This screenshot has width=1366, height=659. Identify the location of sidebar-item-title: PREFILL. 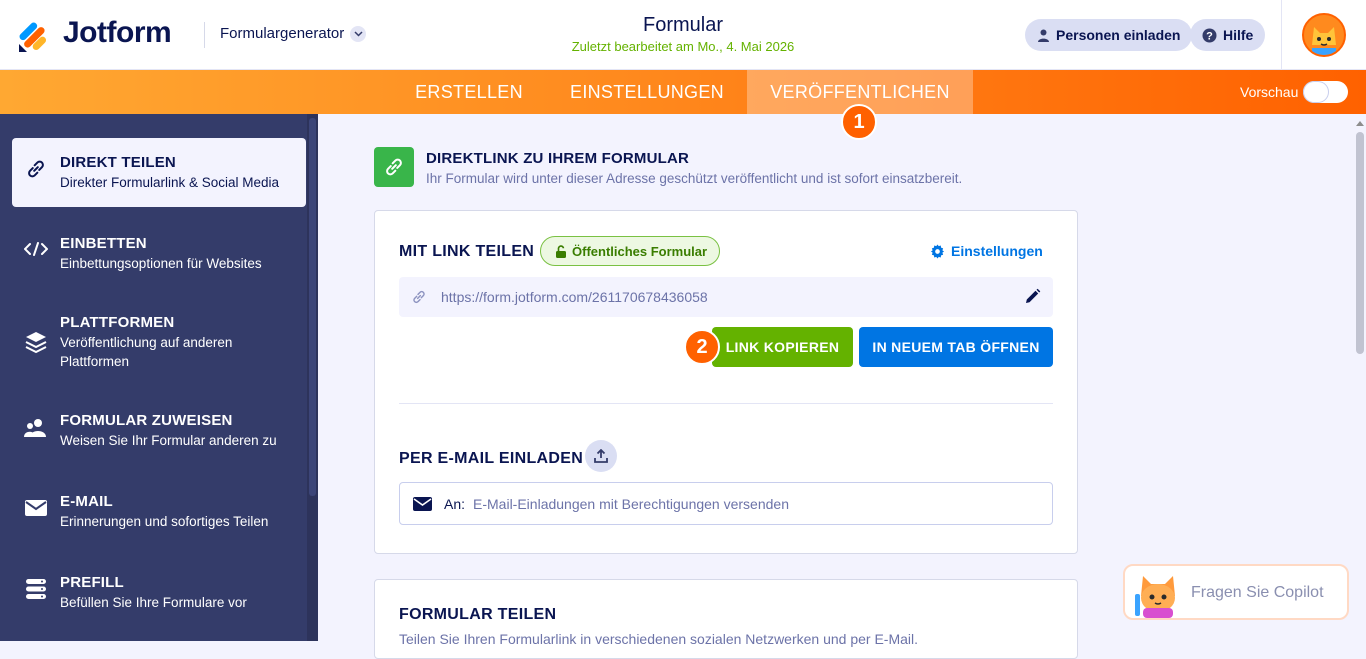
(92, 582).